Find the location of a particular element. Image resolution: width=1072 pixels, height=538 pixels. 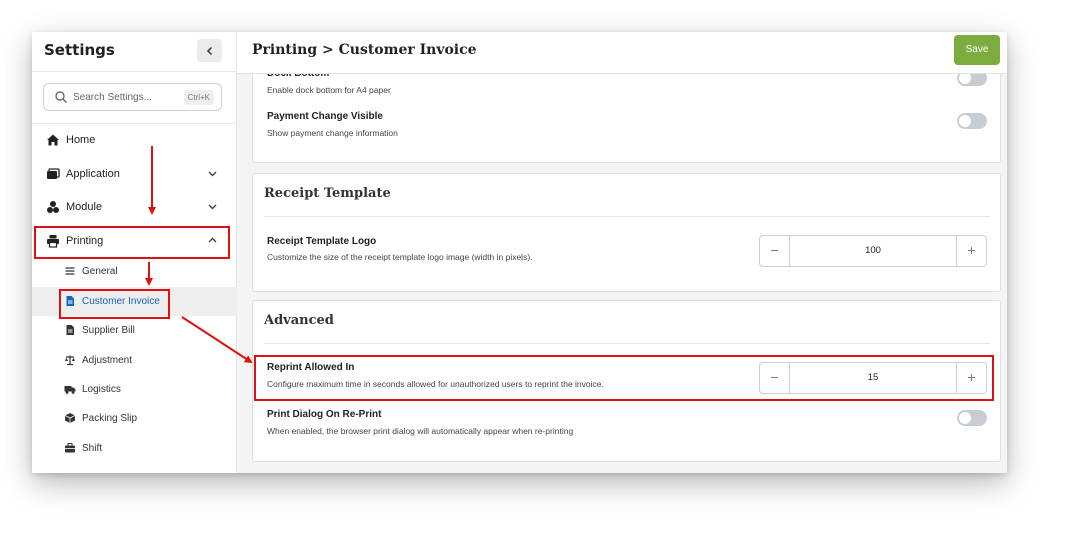

menu-lines-icon is located at coordinates (70, 271).